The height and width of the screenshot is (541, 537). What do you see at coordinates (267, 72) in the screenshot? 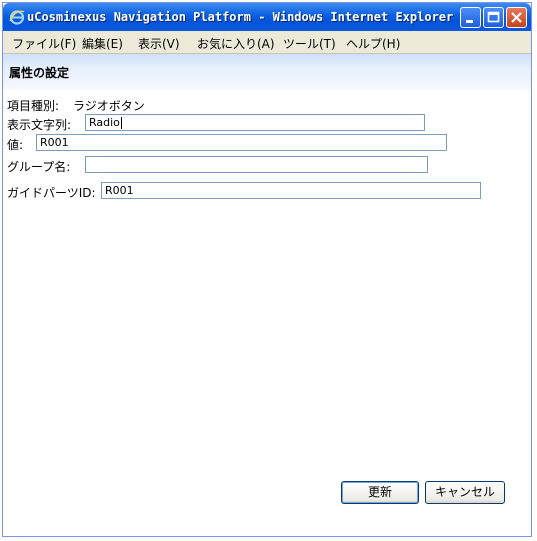
I see `section-header: 属性の設定` at bounding box center [267, 72].